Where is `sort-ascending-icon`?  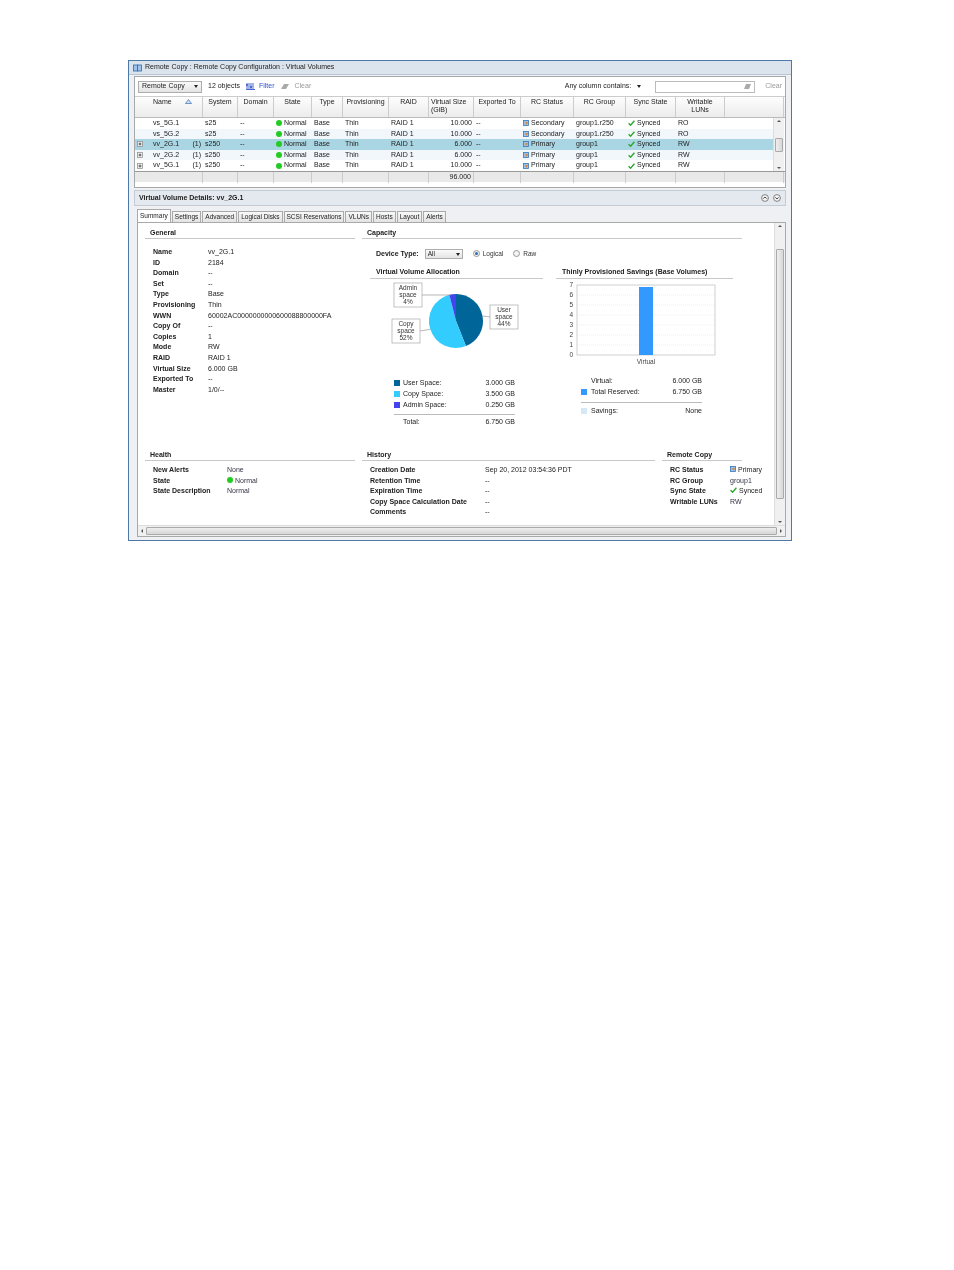 sort-ascending-icon is located at coordinates (188, 101).